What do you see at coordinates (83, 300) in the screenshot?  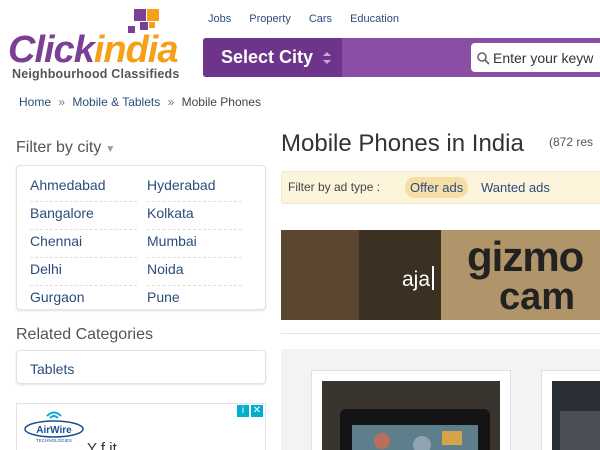 I see `city-link-gurgaon: Gurgaon` at bounding box center [83, 300].